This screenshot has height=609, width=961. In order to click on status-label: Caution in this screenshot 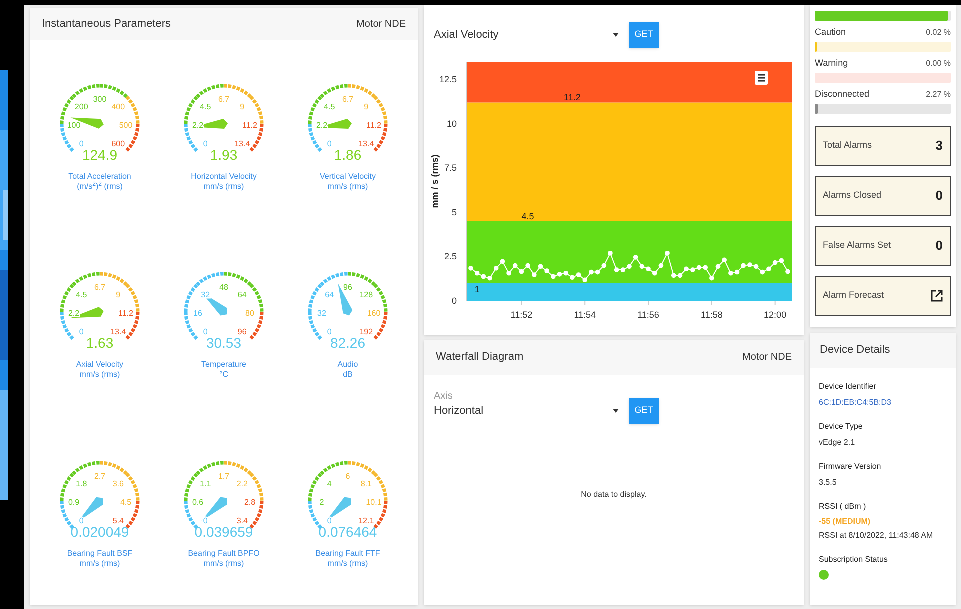, I will do `click(830, 32)`.